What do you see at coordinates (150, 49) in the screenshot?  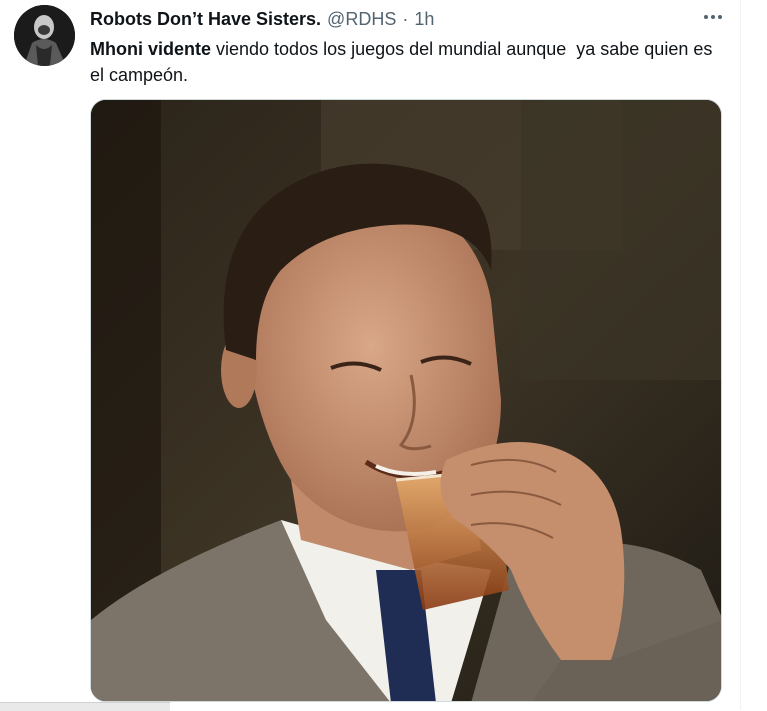 I see `tweet-text-bold: Mhoni vidente` at bounding box center [150, 49].